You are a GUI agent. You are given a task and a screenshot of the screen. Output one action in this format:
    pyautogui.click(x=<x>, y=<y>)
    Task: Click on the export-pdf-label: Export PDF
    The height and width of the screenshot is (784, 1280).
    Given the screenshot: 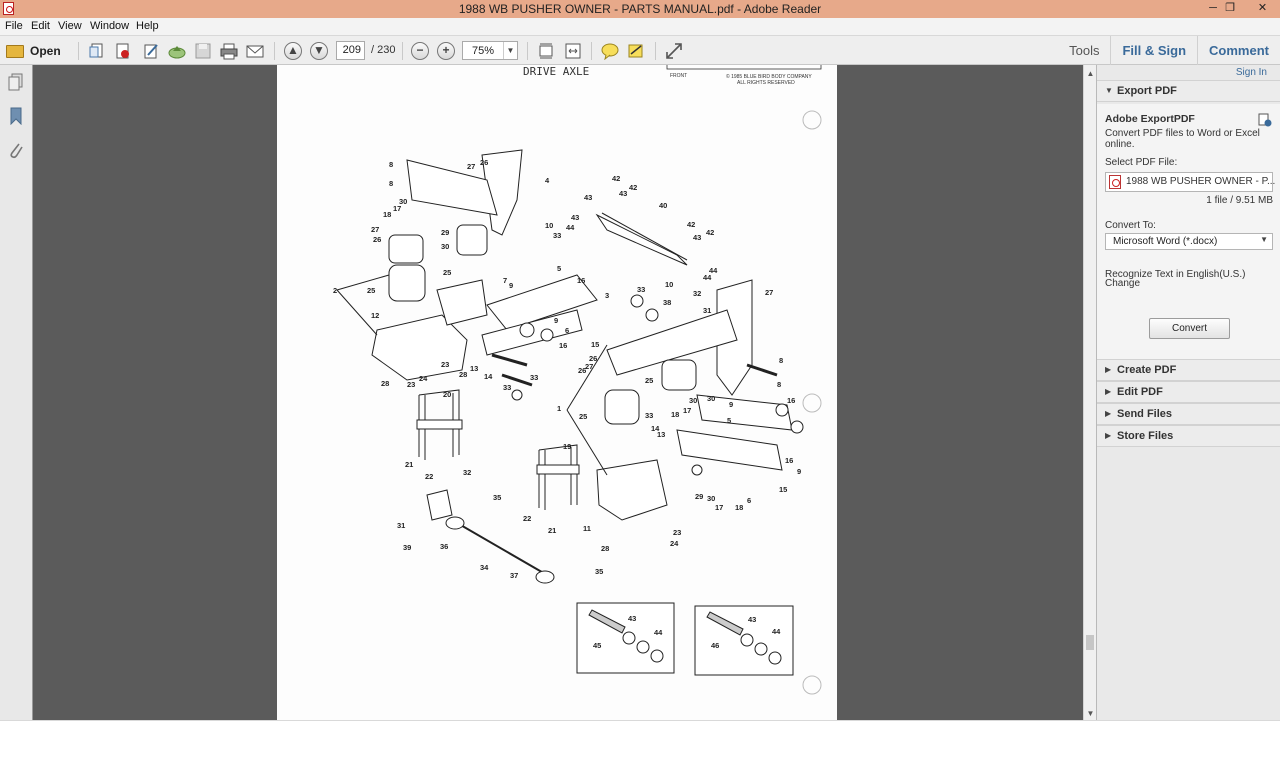 What is the action you would take?
    pyautogui.click(x=1147, y=91)
    